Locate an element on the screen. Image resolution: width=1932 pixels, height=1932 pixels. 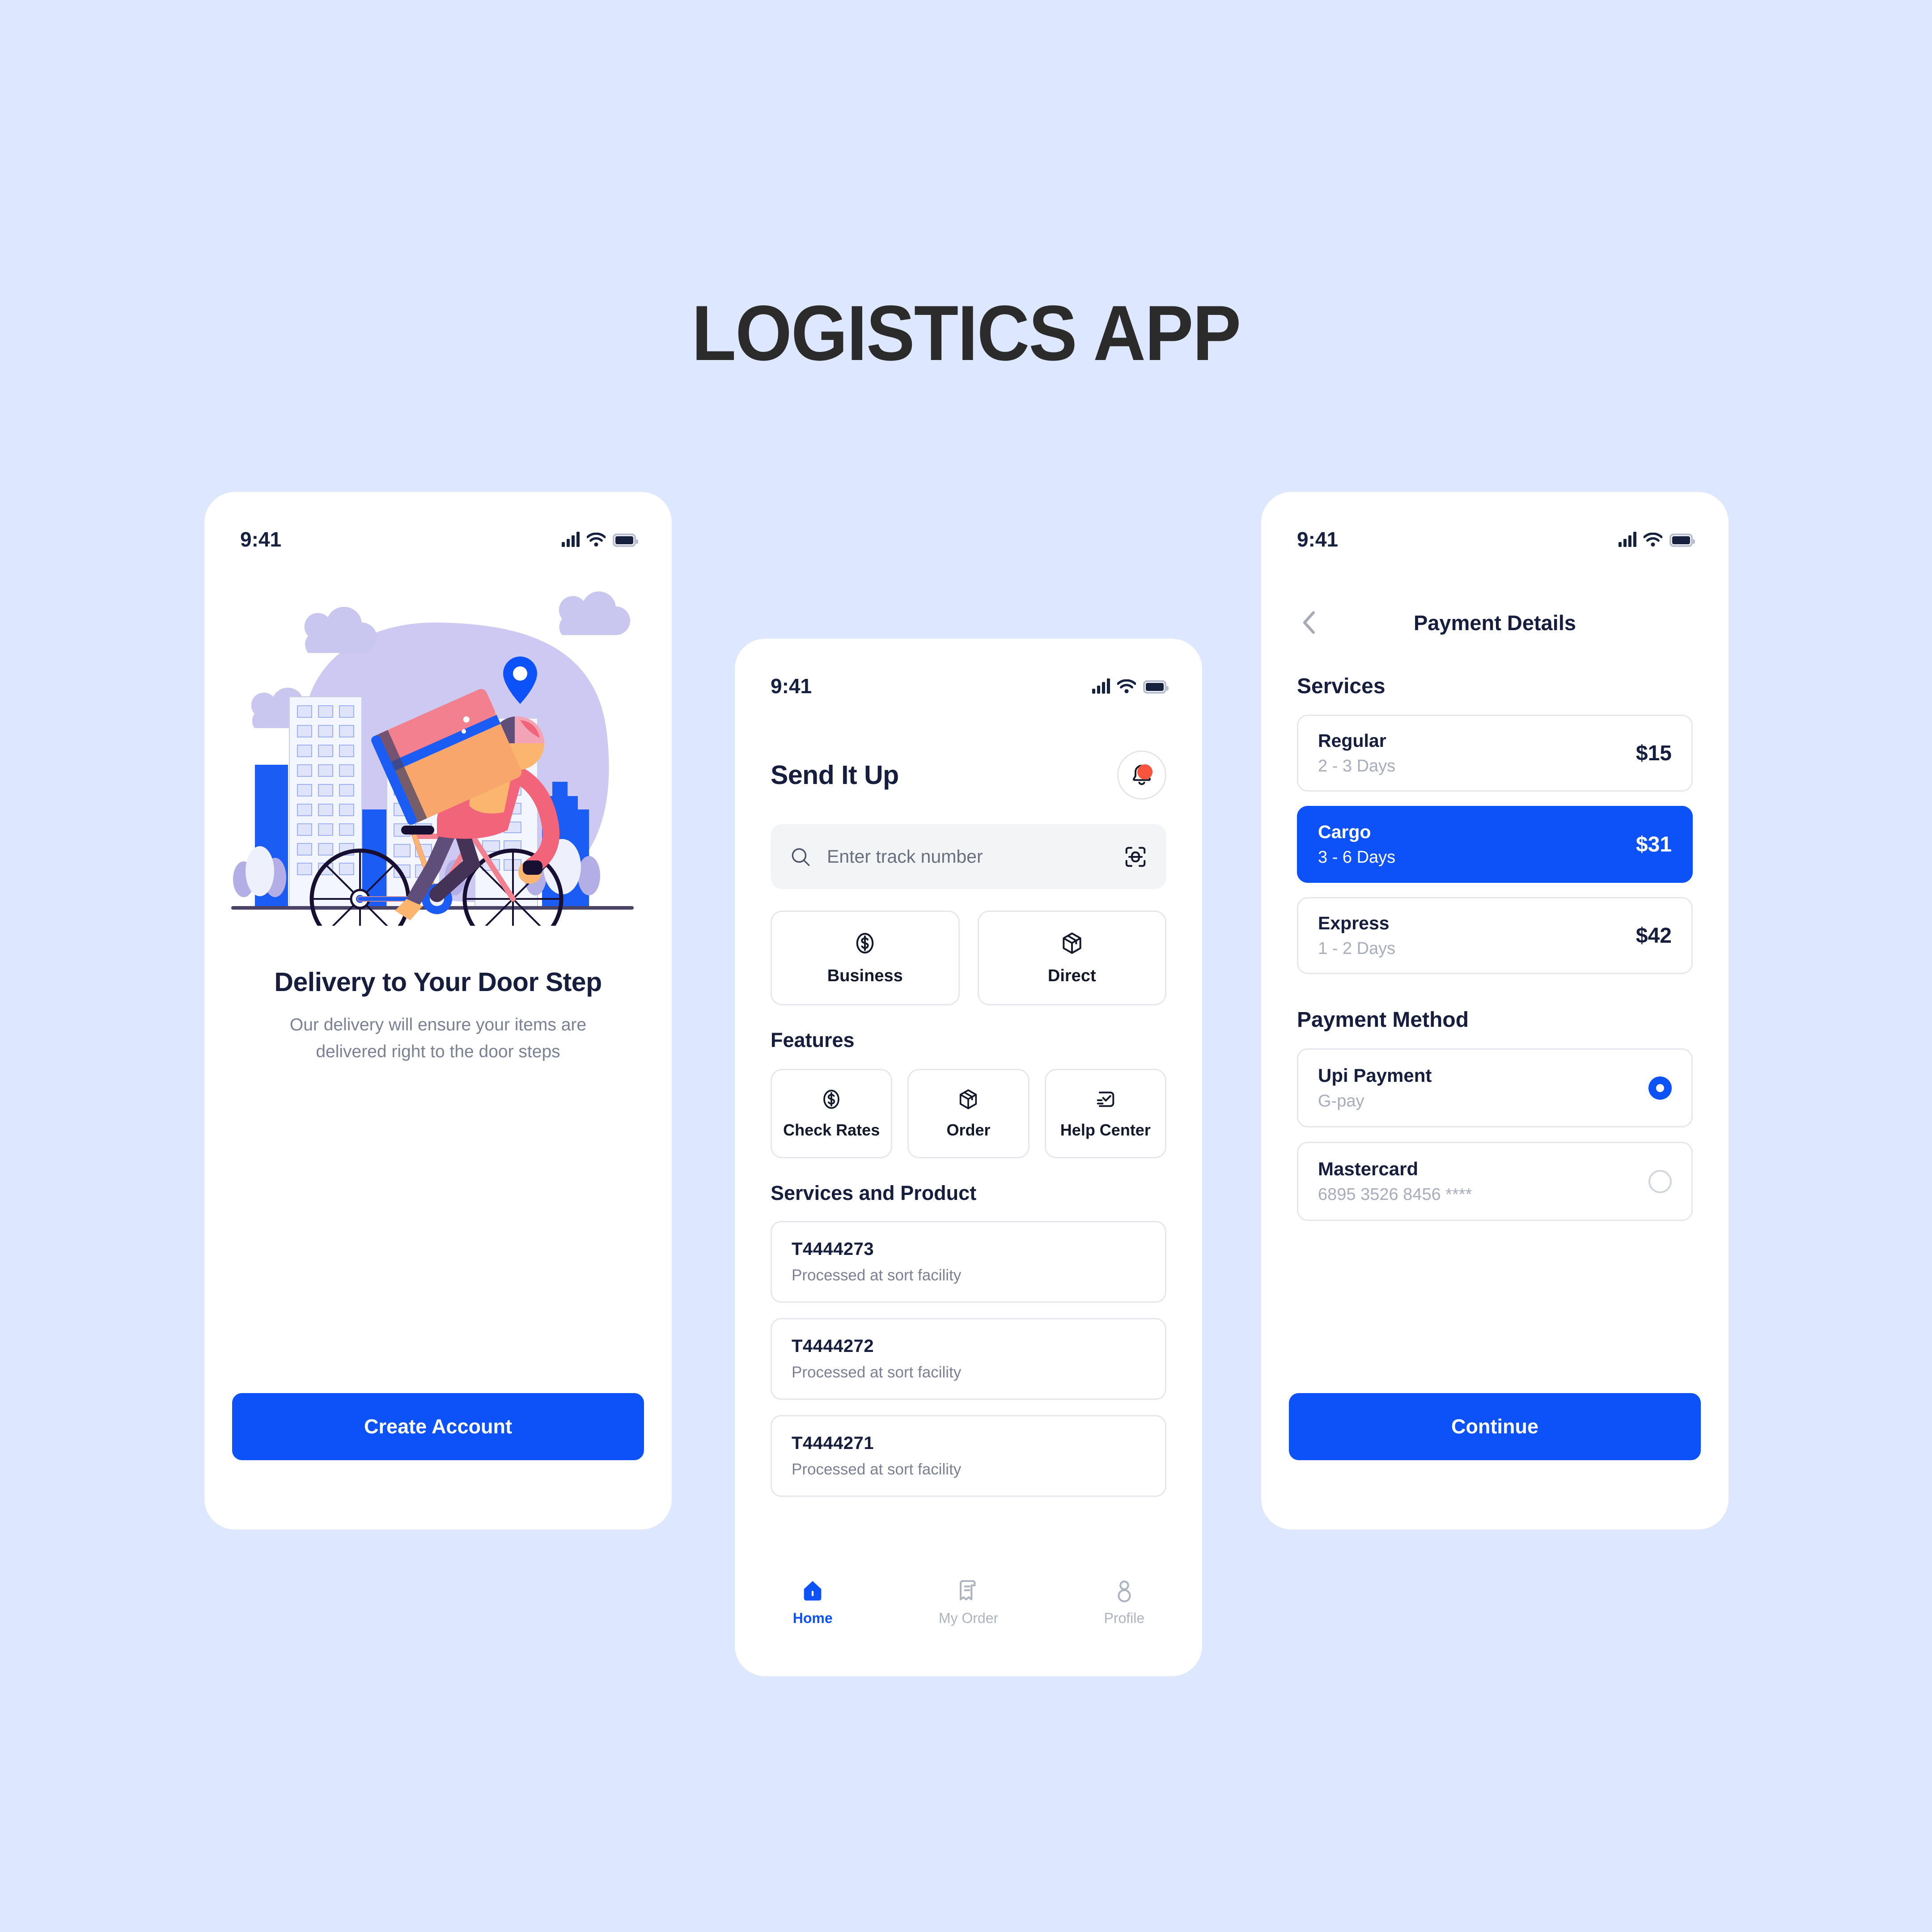
tracking-id: T4444272 is located at coordinates (833, 1346).